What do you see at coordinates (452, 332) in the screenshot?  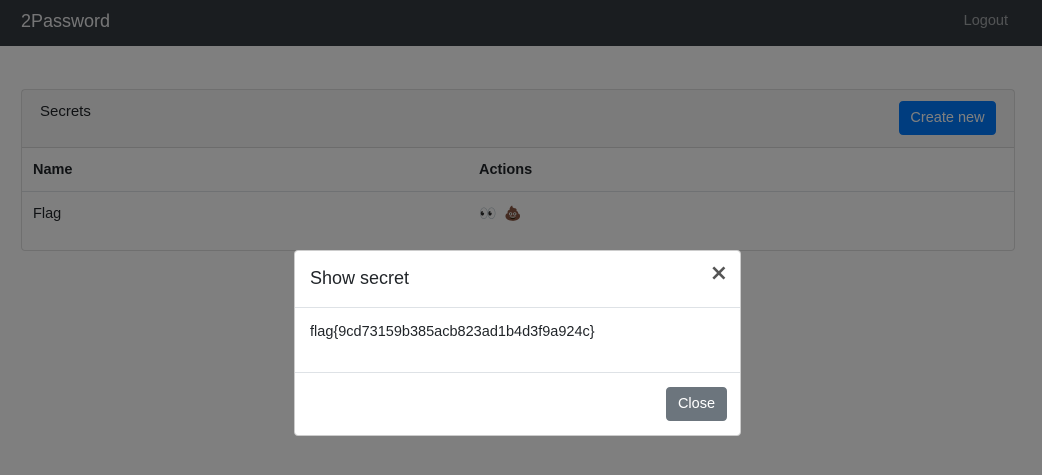 I see `secret-value: flag{9cd73159b385acb823ad1b4d3f9a924c}` at bounding box center [452, 332].